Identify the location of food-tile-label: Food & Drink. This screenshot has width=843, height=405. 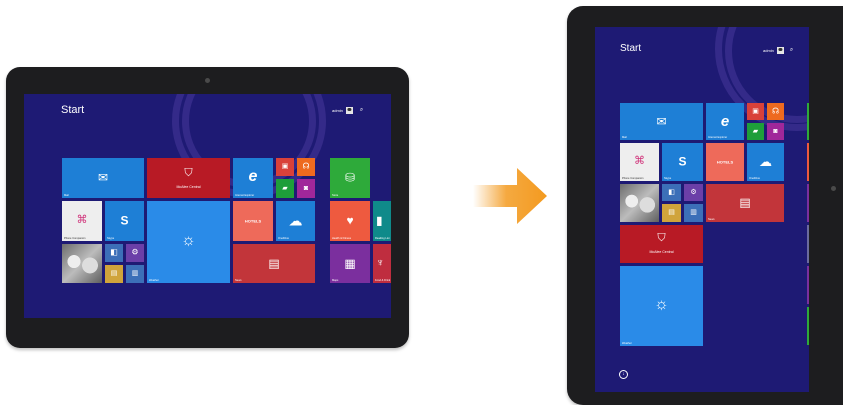
(383, 280).